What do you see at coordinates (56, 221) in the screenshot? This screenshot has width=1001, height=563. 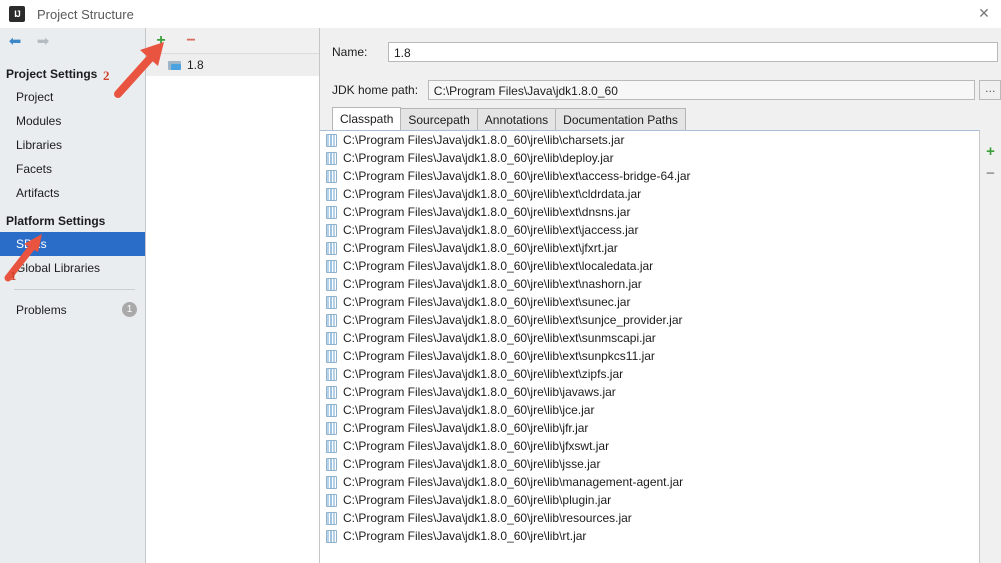 I see `nav-group-platform-settings-title: Platform Settings` at bounding box center [56, 221].